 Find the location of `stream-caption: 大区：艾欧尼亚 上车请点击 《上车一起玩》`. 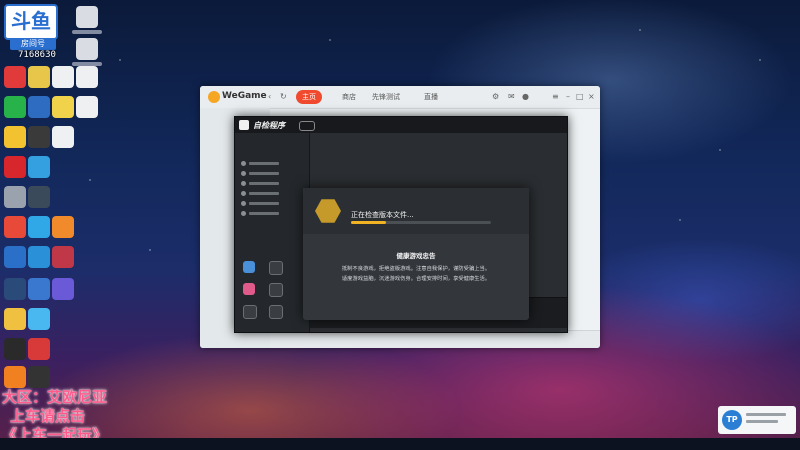

stream-caption: 大区：艾欧尼亚 上车请点击 《上车一起玩》 is located at coordinates (54, 416).